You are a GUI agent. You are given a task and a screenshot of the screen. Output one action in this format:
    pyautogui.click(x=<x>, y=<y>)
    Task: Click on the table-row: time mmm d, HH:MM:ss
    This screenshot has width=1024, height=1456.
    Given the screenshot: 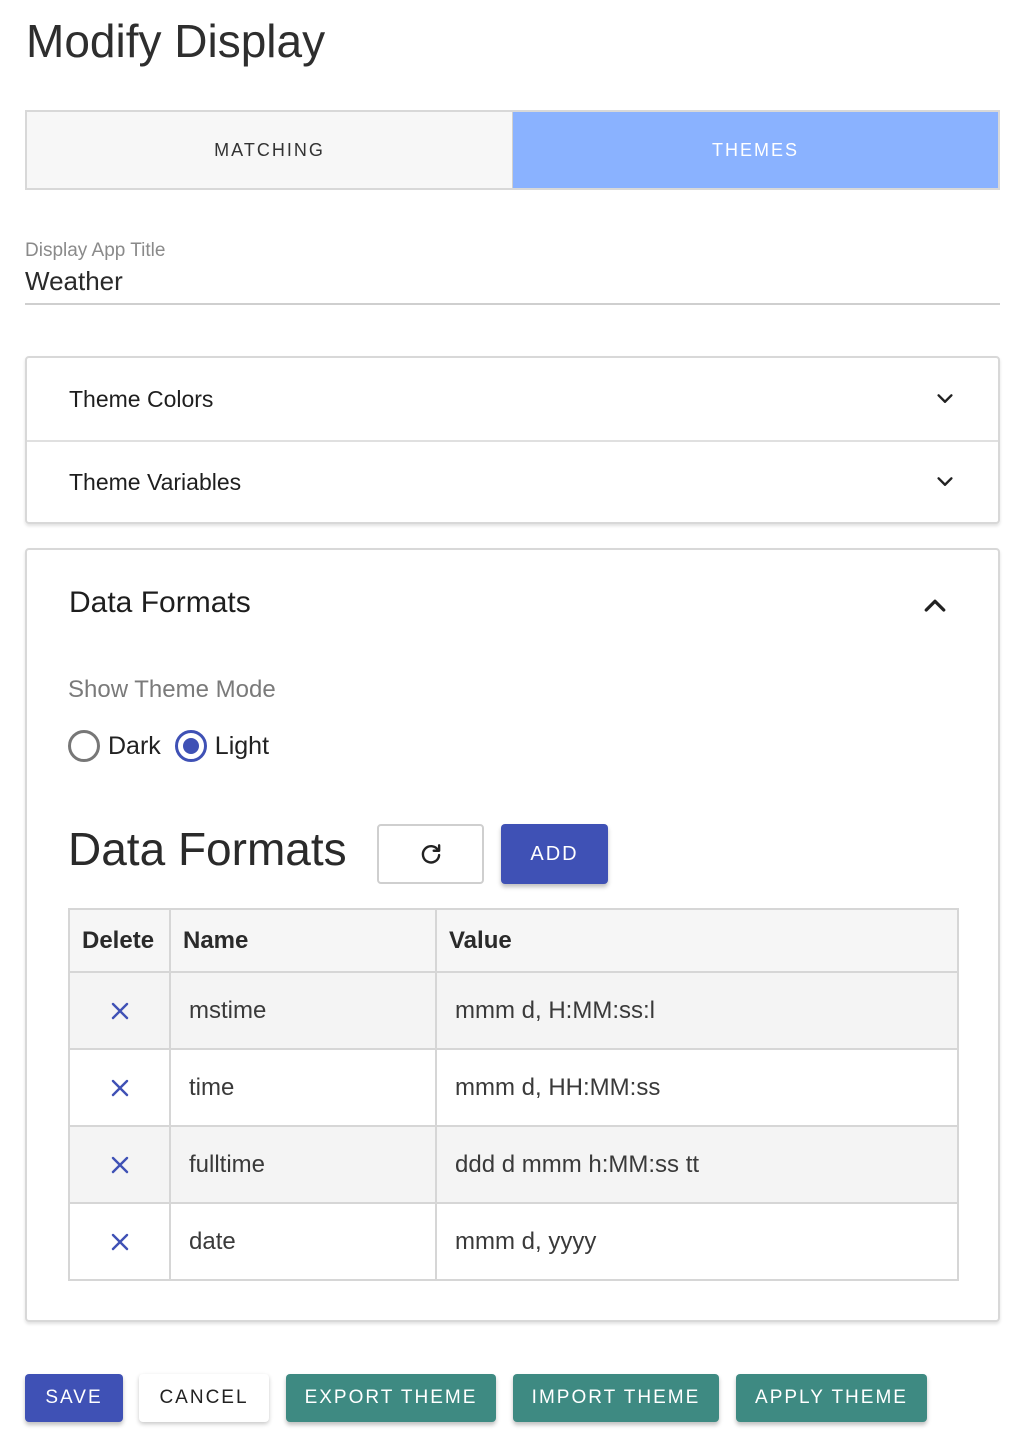 What is the action you would take?
    pyautogui.click(x=513, y=1087)
    